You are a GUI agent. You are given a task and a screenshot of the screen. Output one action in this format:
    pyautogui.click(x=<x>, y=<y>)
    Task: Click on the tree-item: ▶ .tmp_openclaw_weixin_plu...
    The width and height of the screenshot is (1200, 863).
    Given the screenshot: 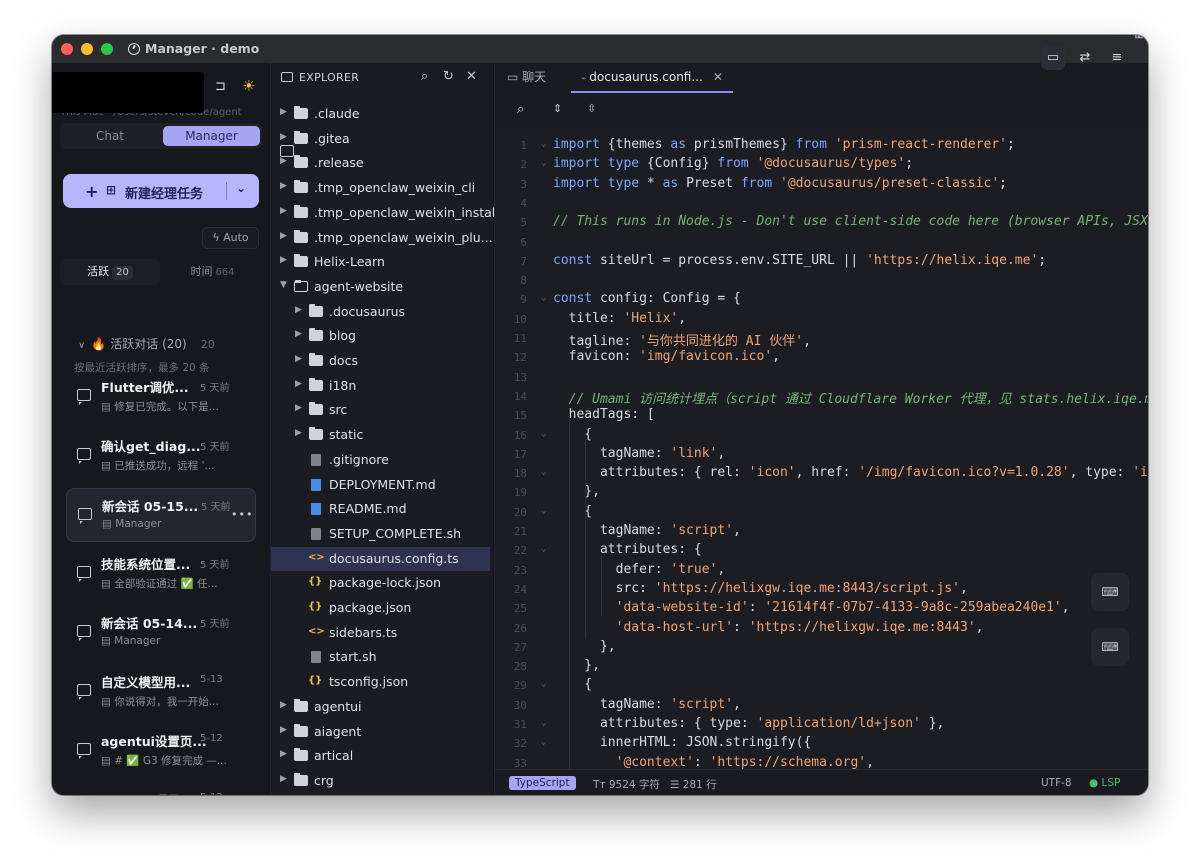 What is the action you would take?
    pyautogui.click(x=382, y=238)
    